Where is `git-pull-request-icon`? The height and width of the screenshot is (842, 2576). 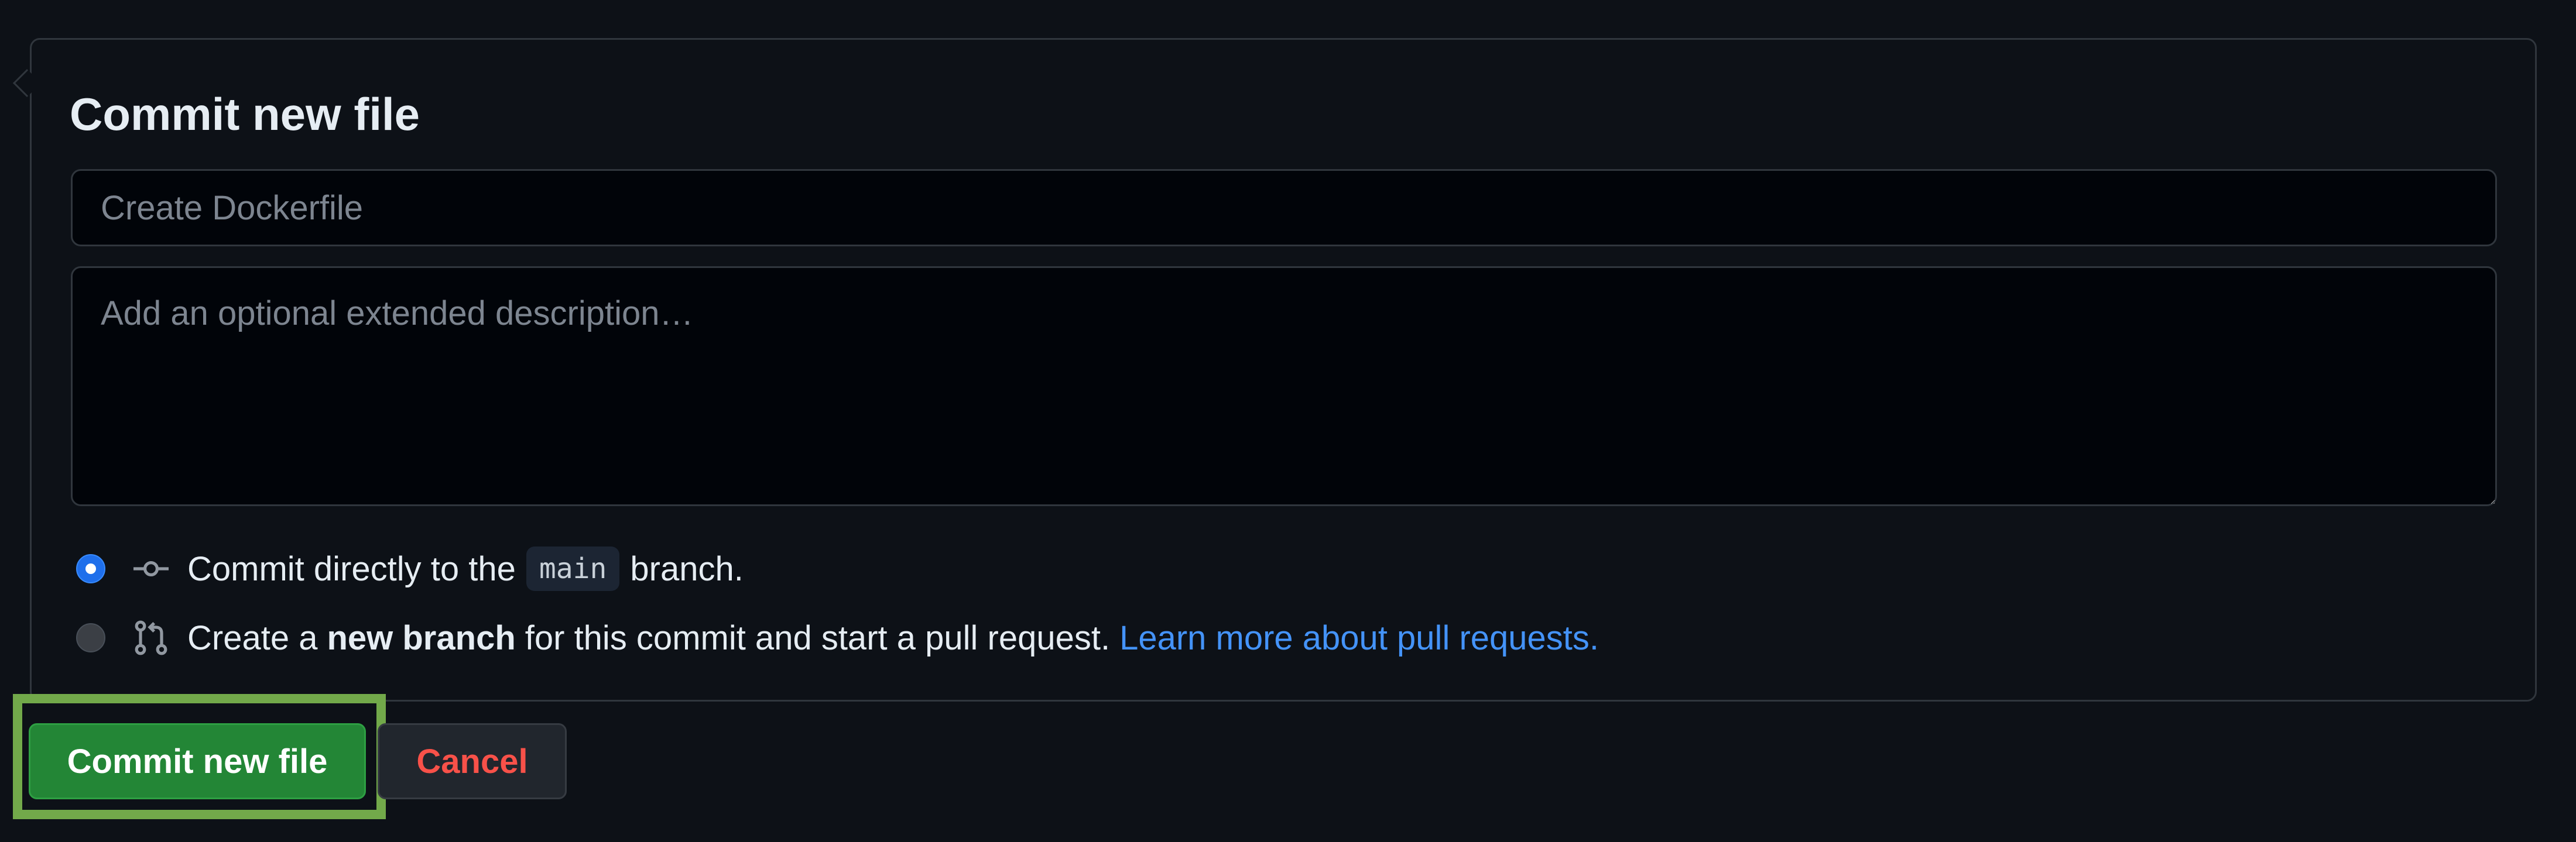 git-pull-request-icon is located at coordinates (151, 638).